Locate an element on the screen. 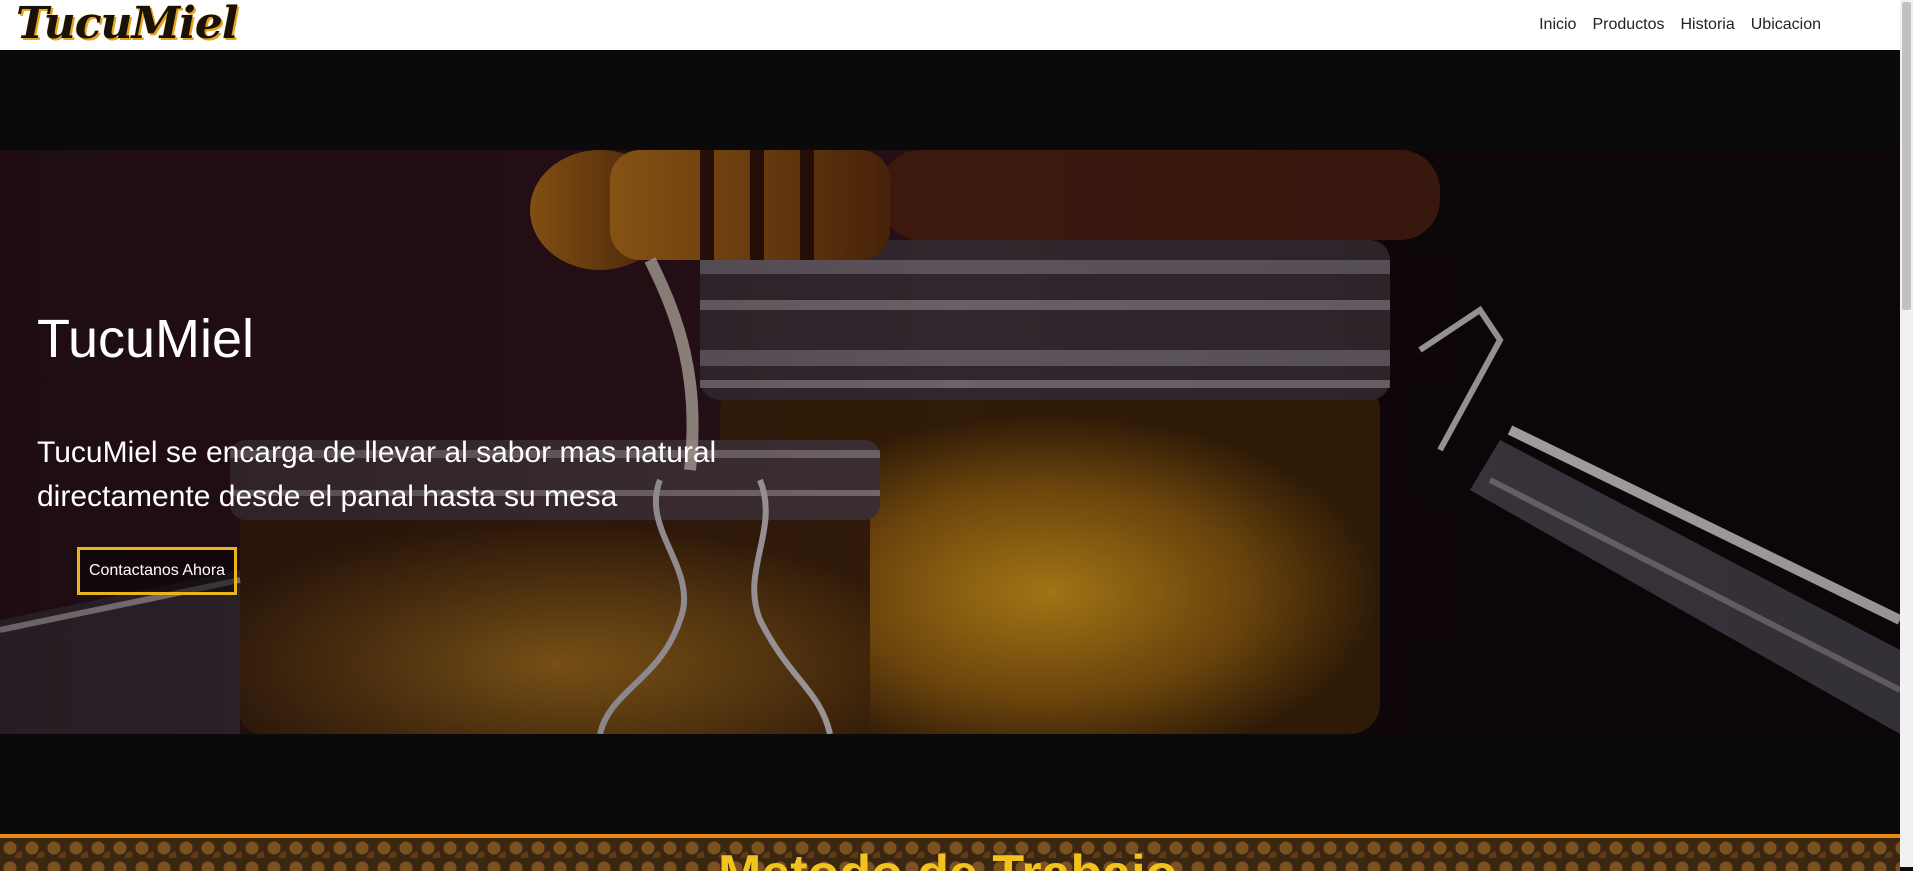 This screenshot has height=871, width=1913. contact-button: Contactanos Ahora is located at coordinates (157, 571).